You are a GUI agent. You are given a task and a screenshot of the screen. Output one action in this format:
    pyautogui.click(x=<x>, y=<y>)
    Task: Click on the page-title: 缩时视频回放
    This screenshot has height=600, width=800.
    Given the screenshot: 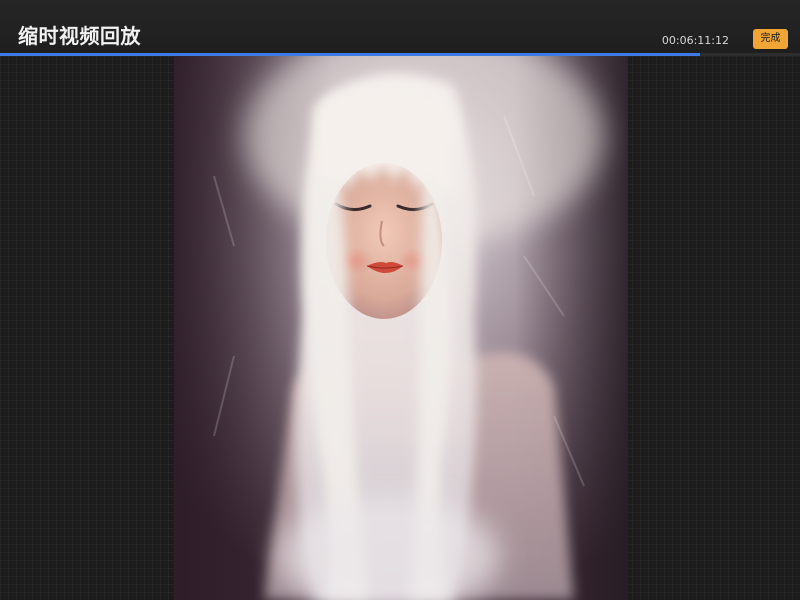 What is the action you would take?
    pyautogui.click(x=79, y=36)
    